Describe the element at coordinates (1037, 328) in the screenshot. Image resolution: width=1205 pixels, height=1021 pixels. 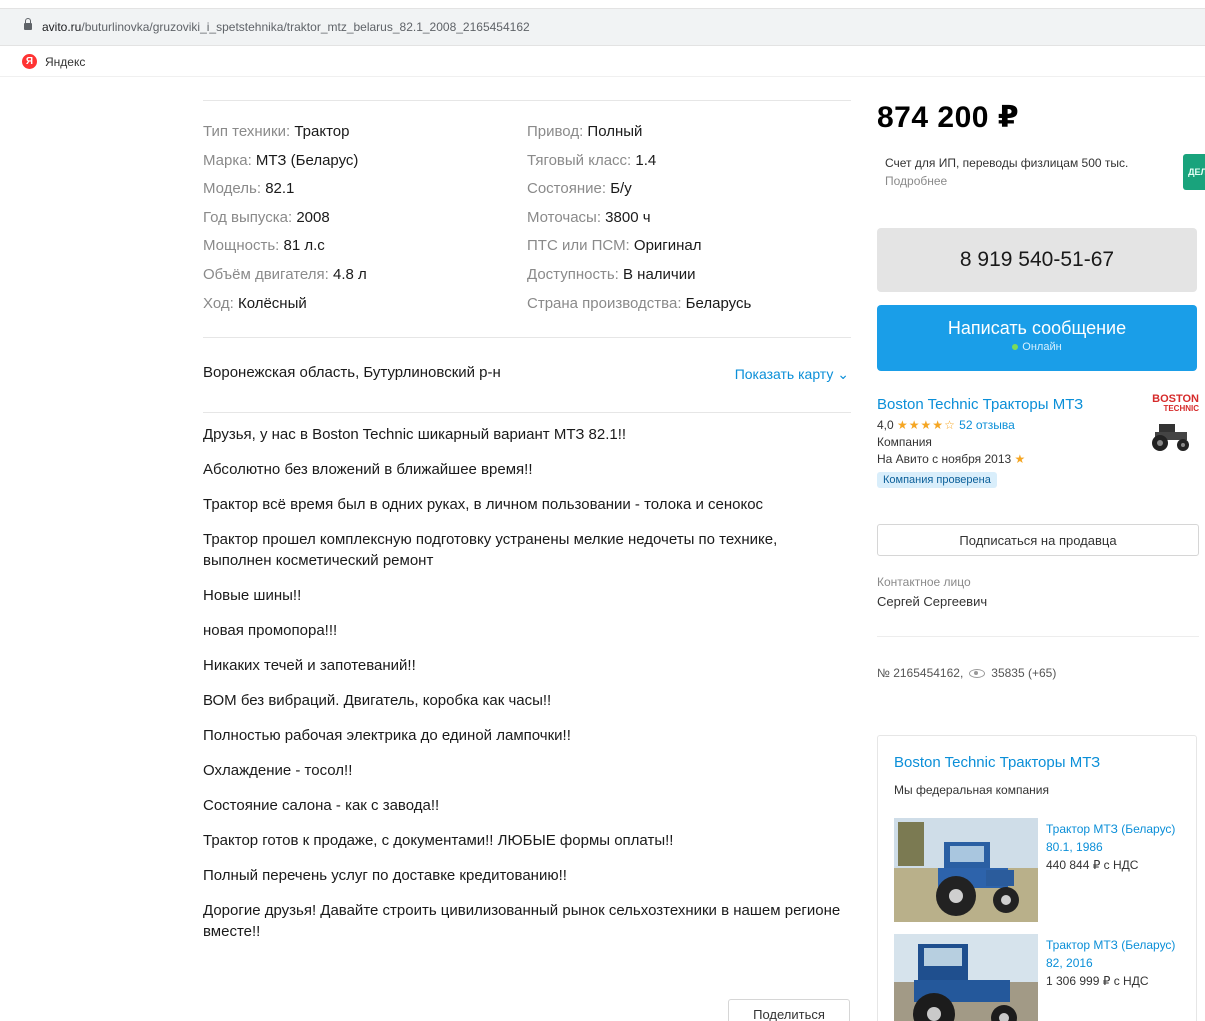
I see `message-button-label: Написать сообщение` at that location.